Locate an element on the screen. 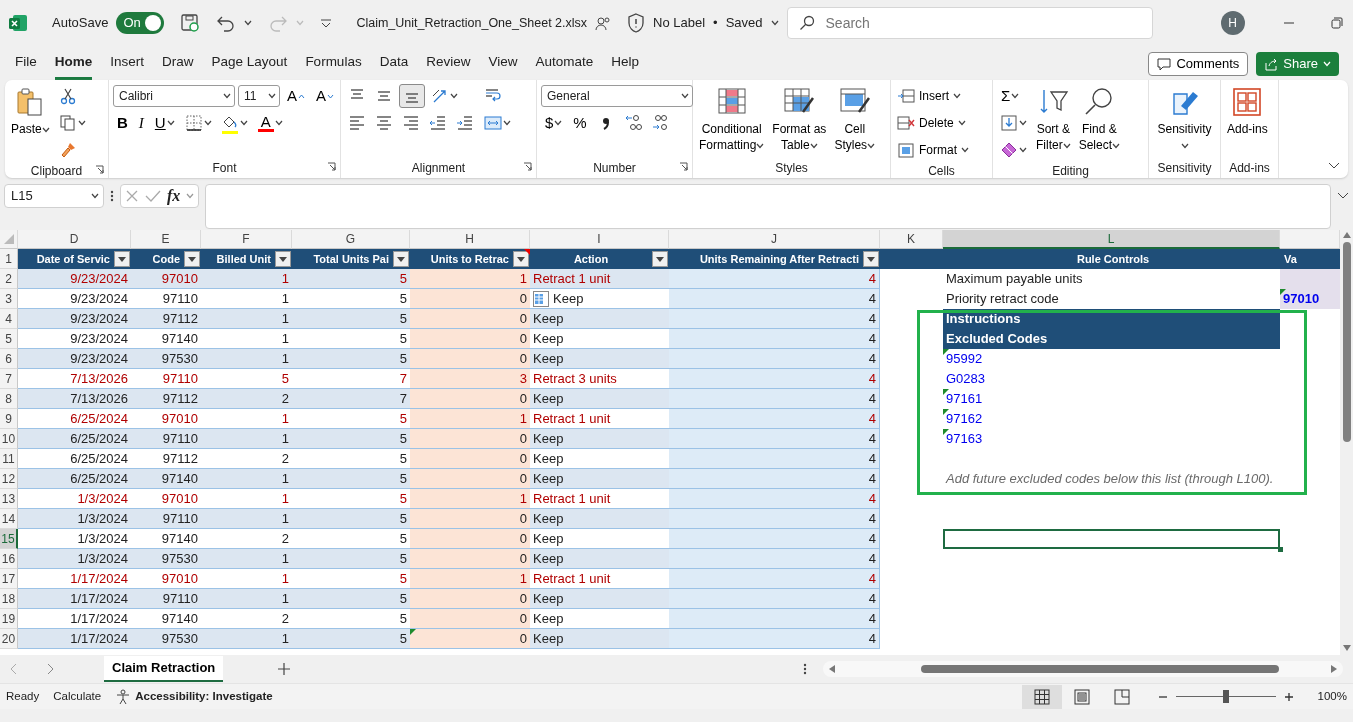 This screenshot has width=1353, height=722. column-heading: H is located at coordinates (470, 239).